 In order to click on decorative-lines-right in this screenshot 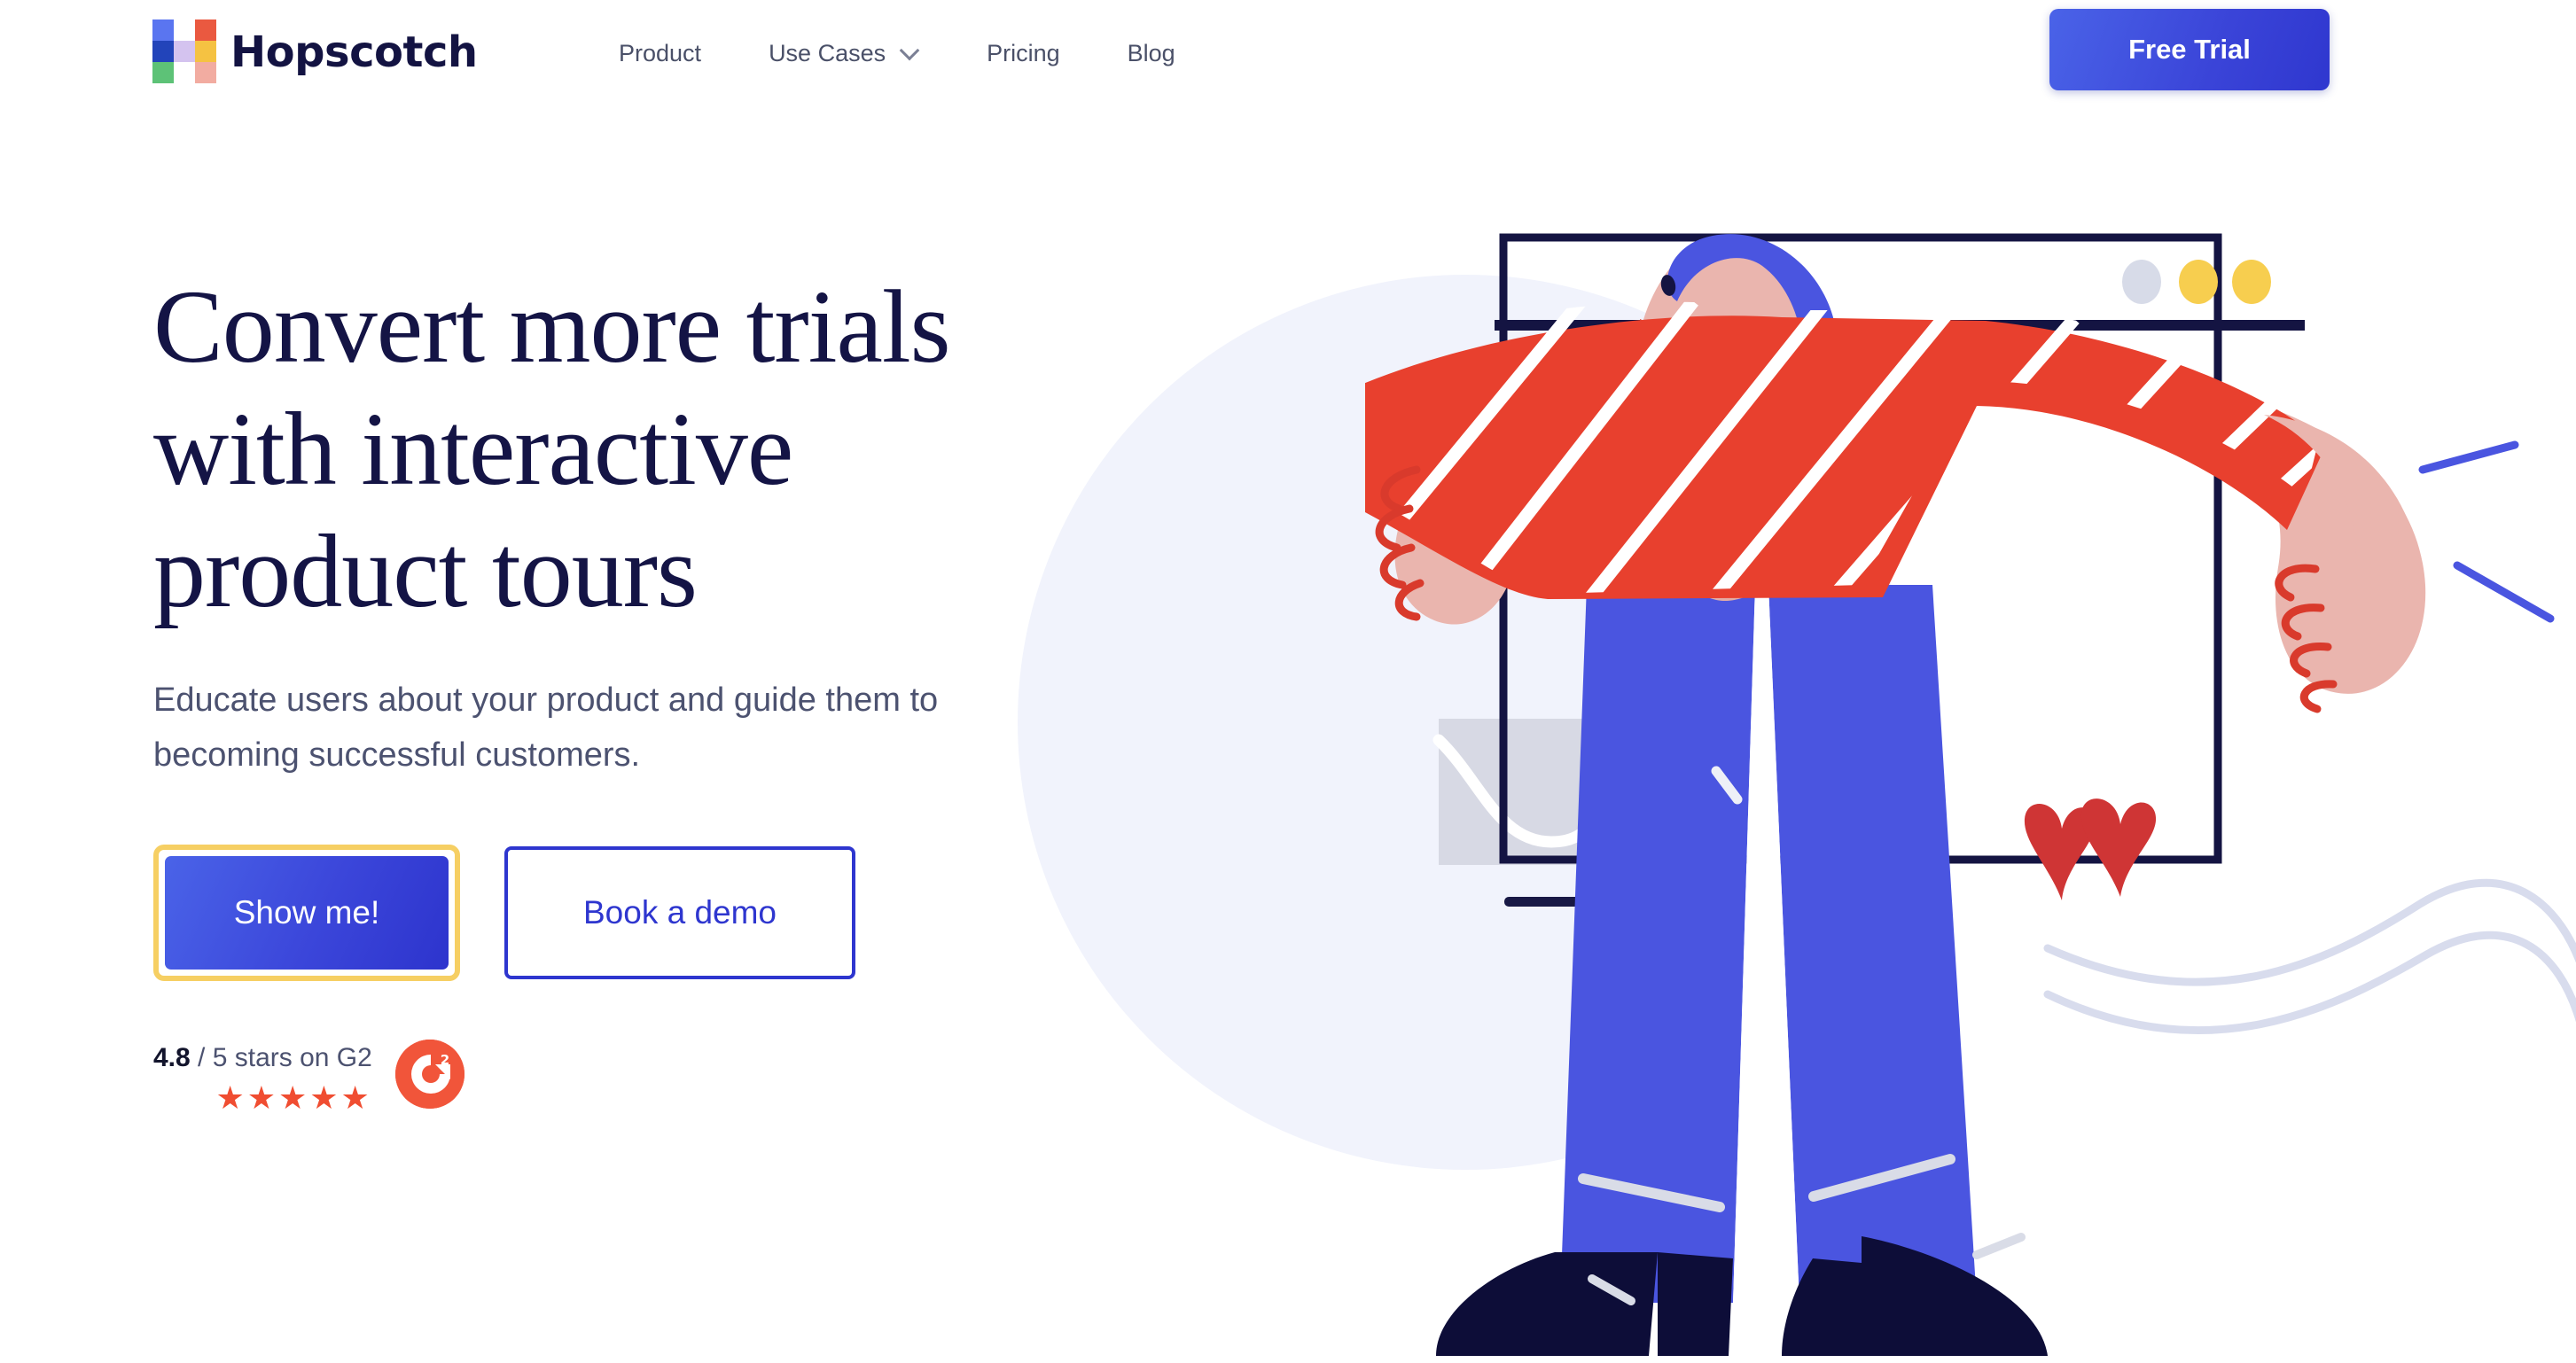, I will do `click(2486, 531)`.